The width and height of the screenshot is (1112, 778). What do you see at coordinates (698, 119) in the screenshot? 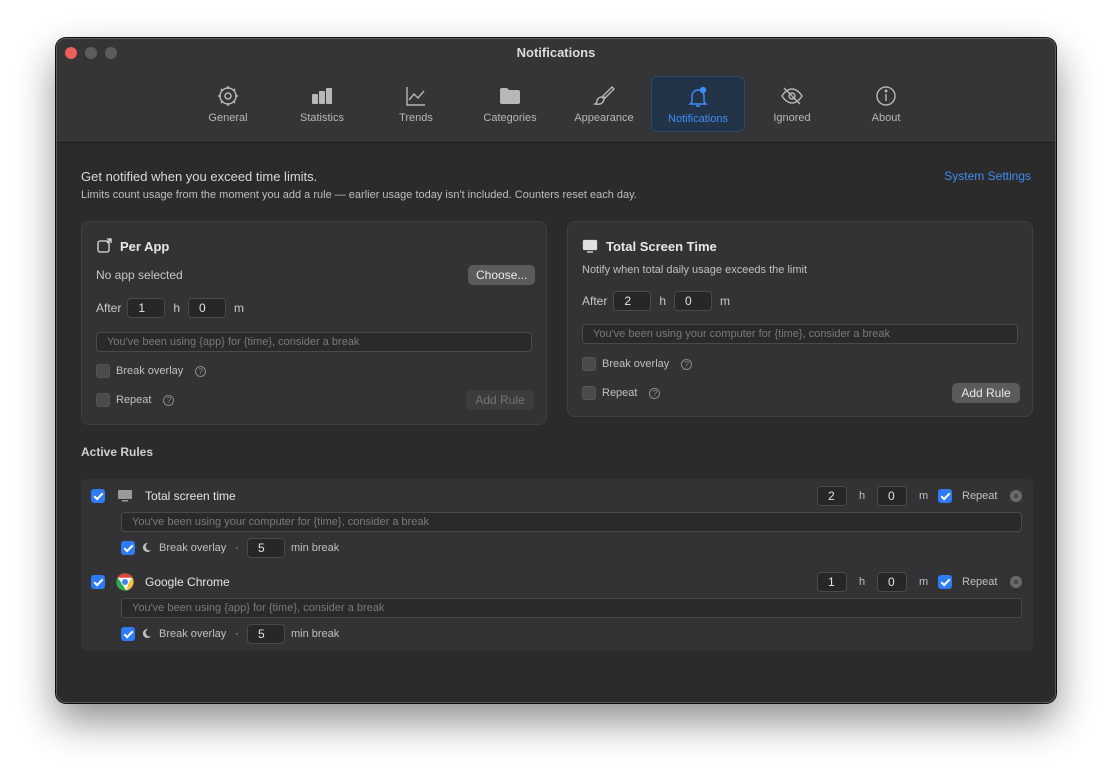
I see `tab-notifications-label: Notifications` at bounding box center [698, 119].